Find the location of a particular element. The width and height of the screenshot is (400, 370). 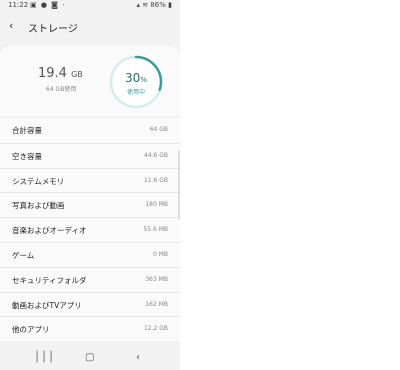

usage-percent: 30% is located at coordinates (136, 78).